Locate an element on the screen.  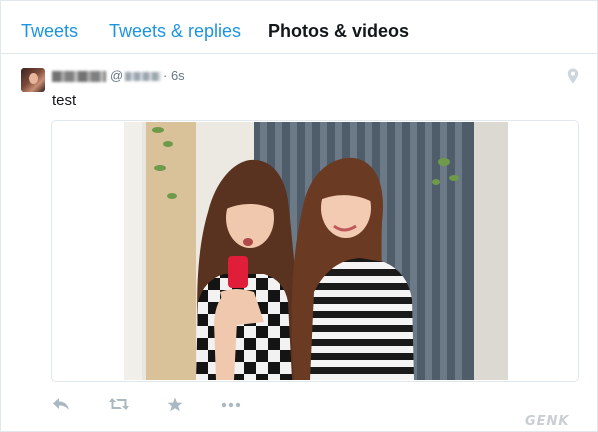
tab-tweets-and-replies: Tweets & replies is located at coordinates (175, 31).